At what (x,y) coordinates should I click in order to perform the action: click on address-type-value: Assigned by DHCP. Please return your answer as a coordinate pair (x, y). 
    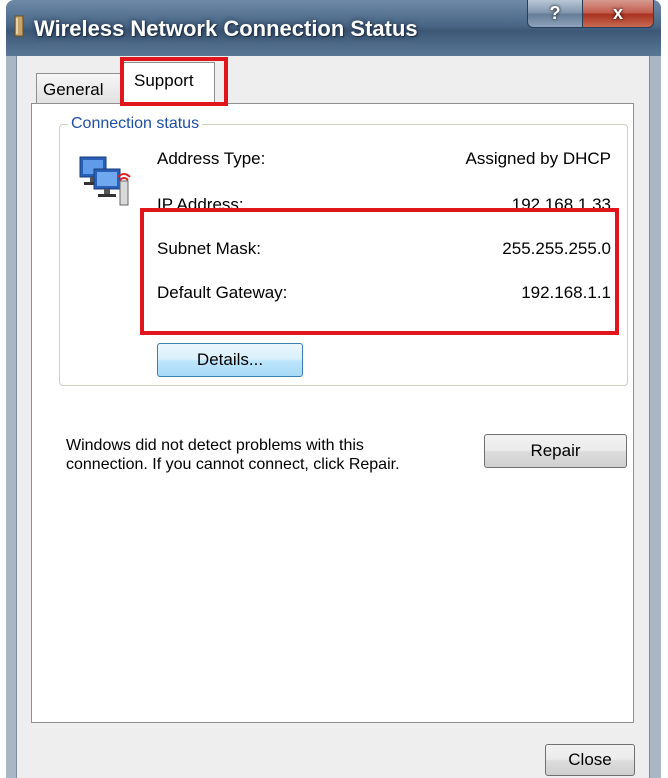
    Looking at the image, I should click on (538, 158).